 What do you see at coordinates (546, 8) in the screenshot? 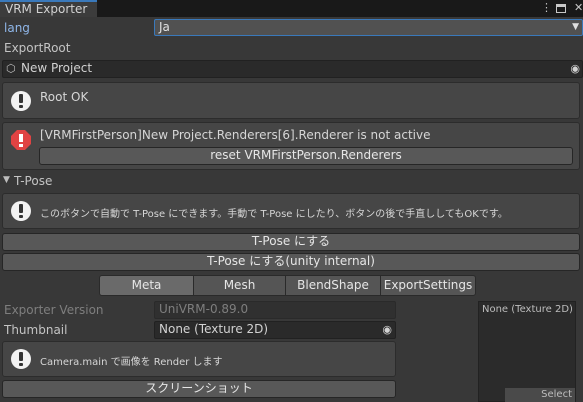
I see `more-options-icon: ⋮` at bounding box center [546, 8].